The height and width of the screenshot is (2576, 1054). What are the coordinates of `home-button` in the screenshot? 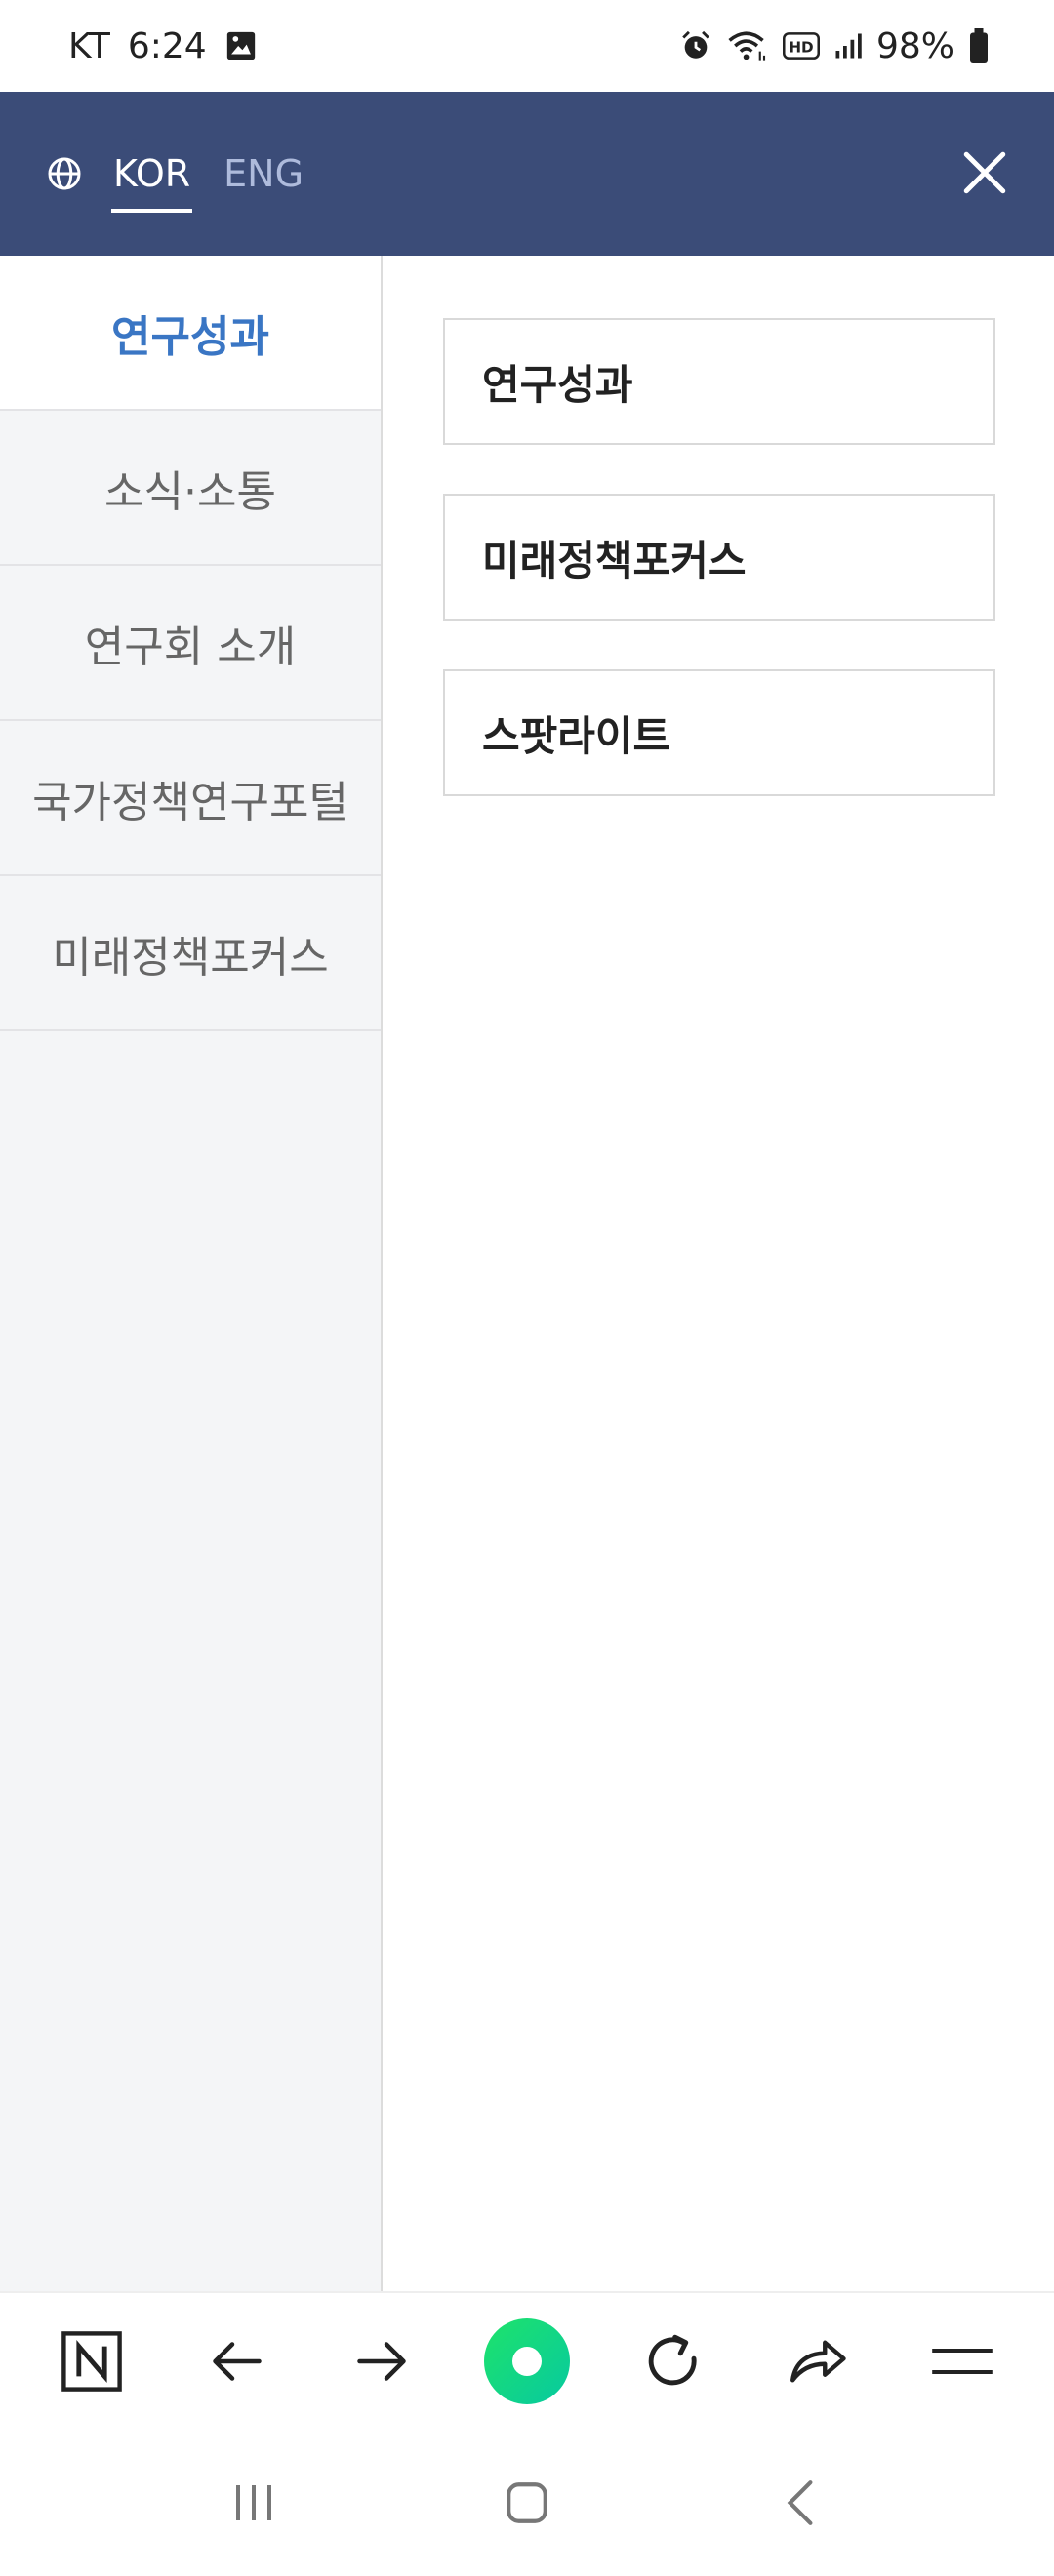 It's located at (527, 2505).